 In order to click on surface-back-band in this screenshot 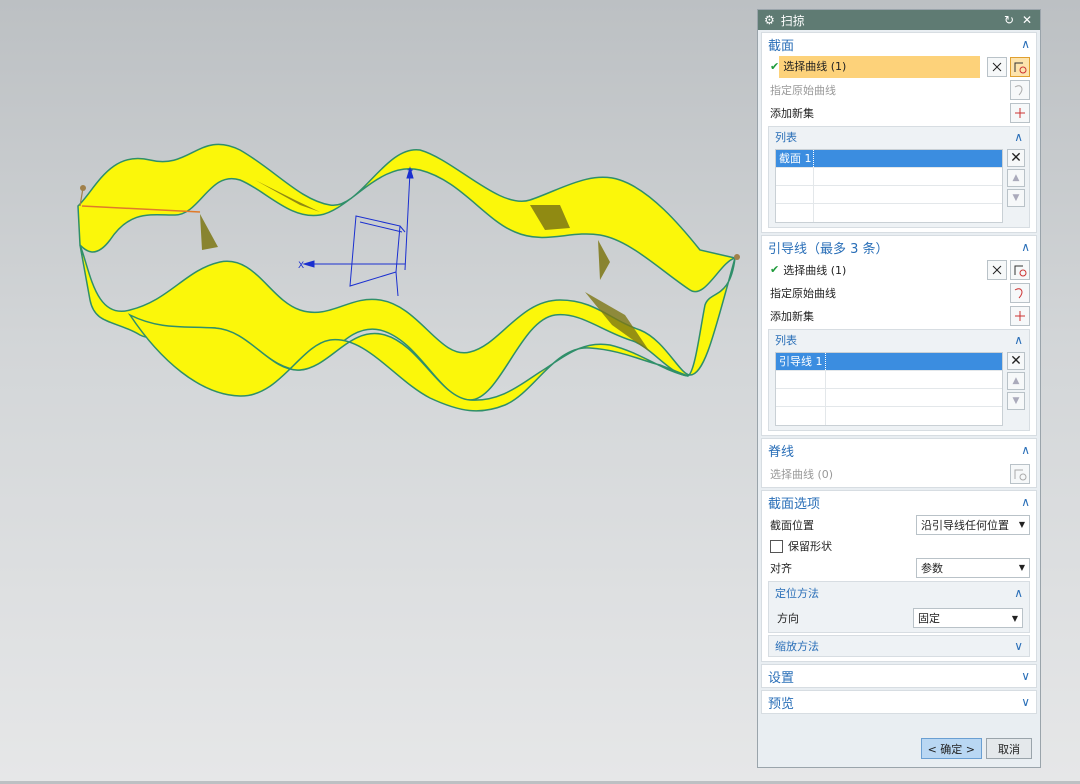, I will do `click(406, 218)`.